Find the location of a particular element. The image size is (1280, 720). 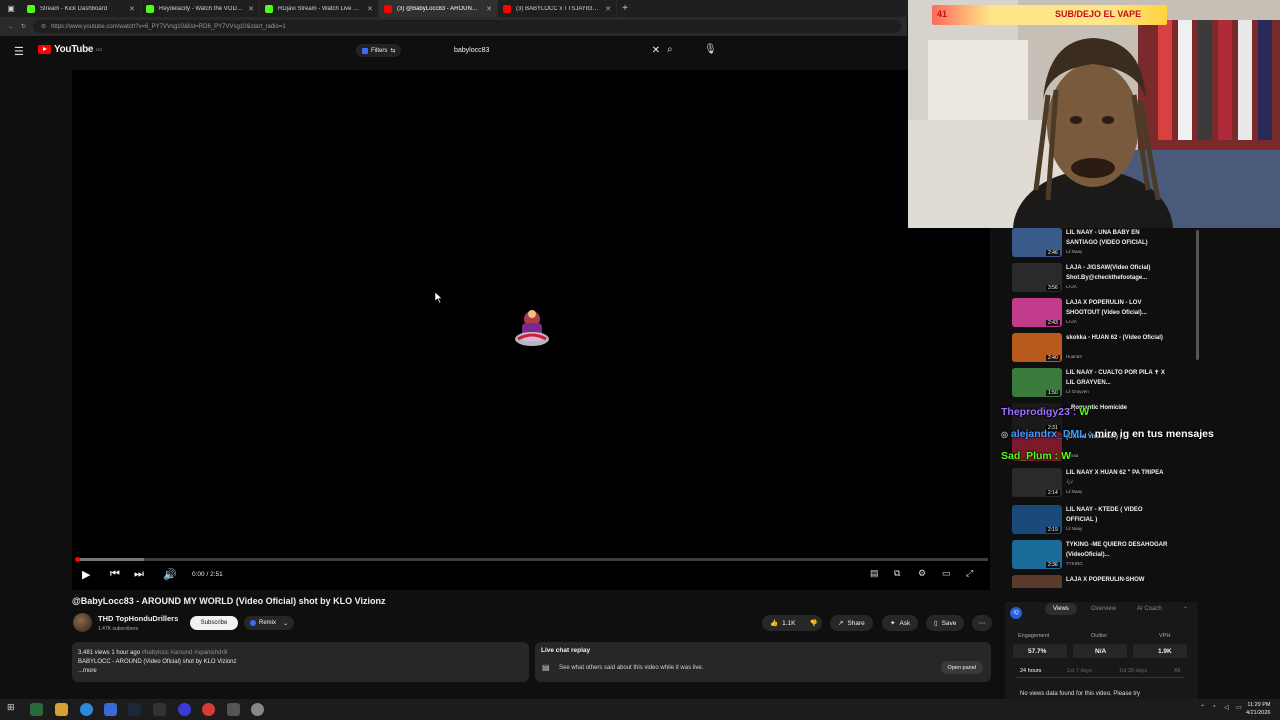

range-28d: 1st 28 days is located at coordinates (1133, 671).